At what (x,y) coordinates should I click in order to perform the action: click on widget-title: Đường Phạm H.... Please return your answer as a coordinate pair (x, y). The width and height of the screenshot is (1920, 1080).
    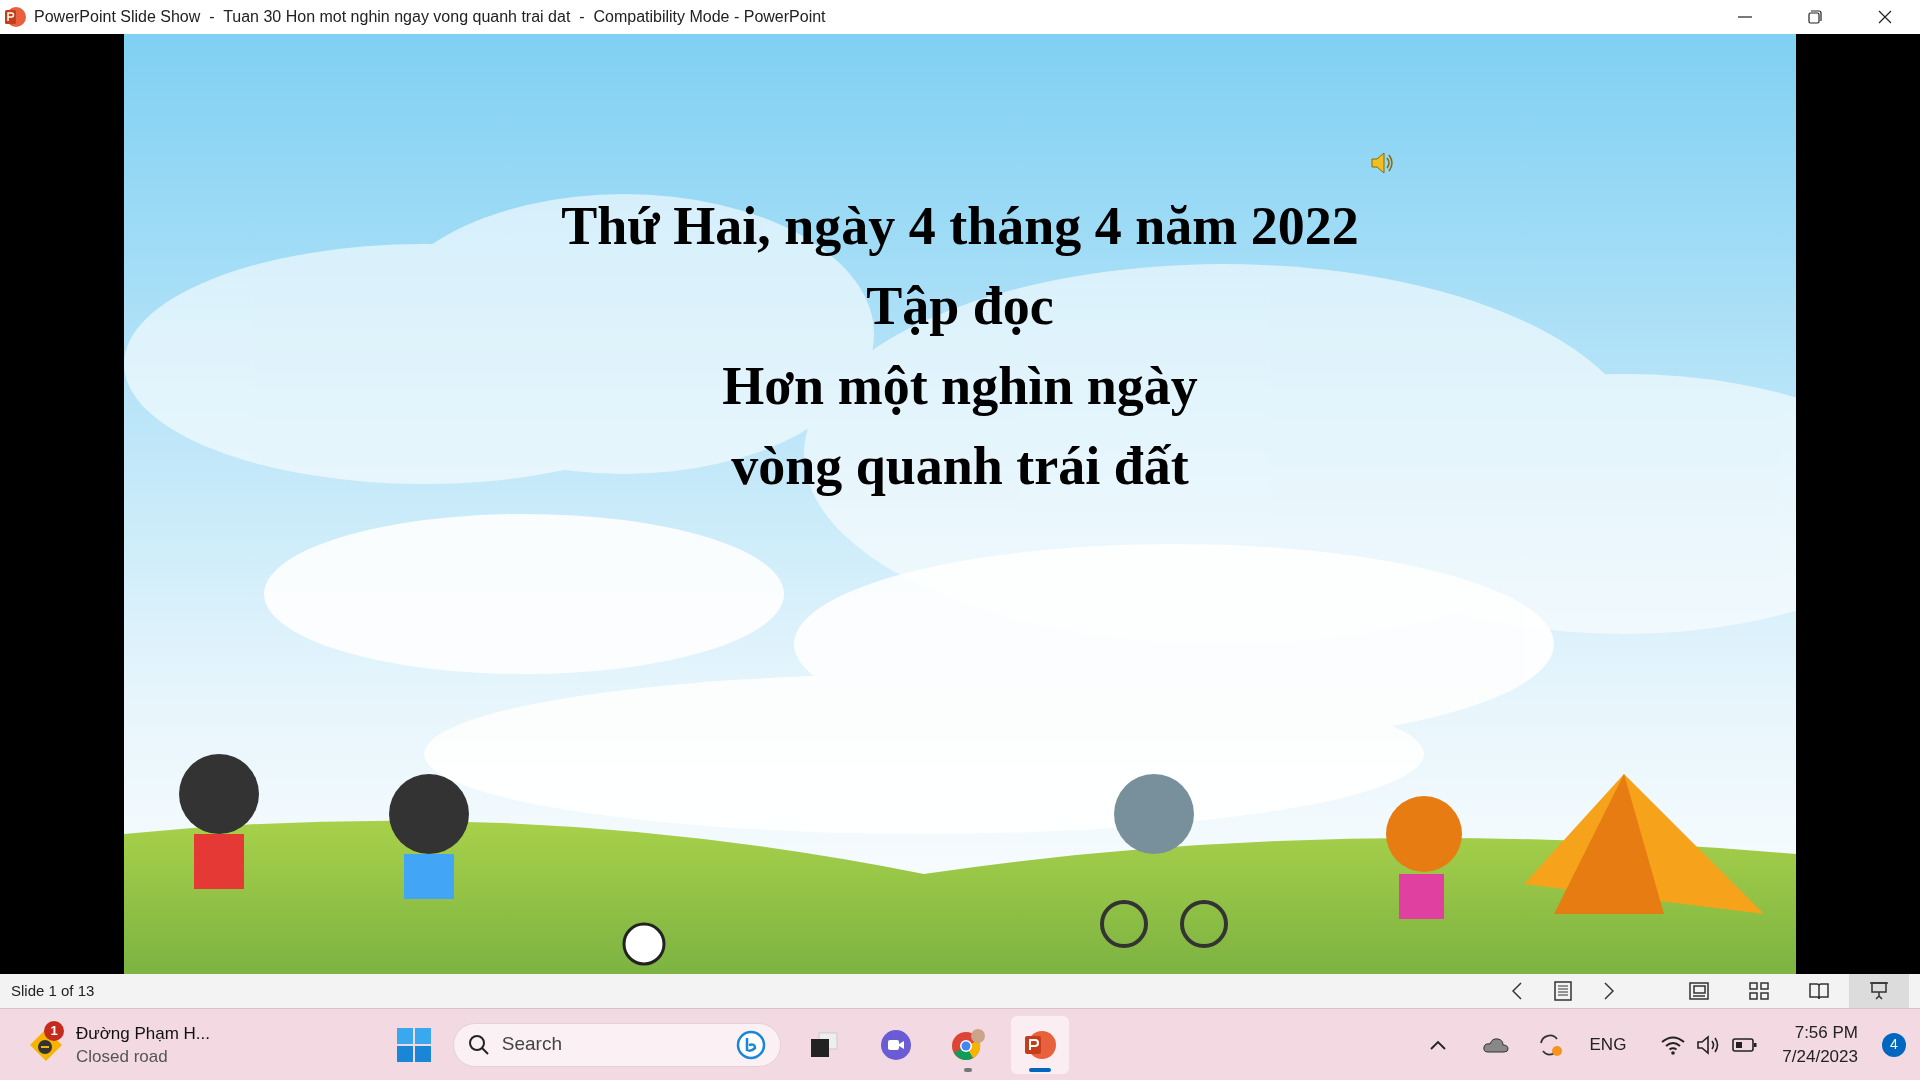
    Looking at the image, I should click on (143, 1034).